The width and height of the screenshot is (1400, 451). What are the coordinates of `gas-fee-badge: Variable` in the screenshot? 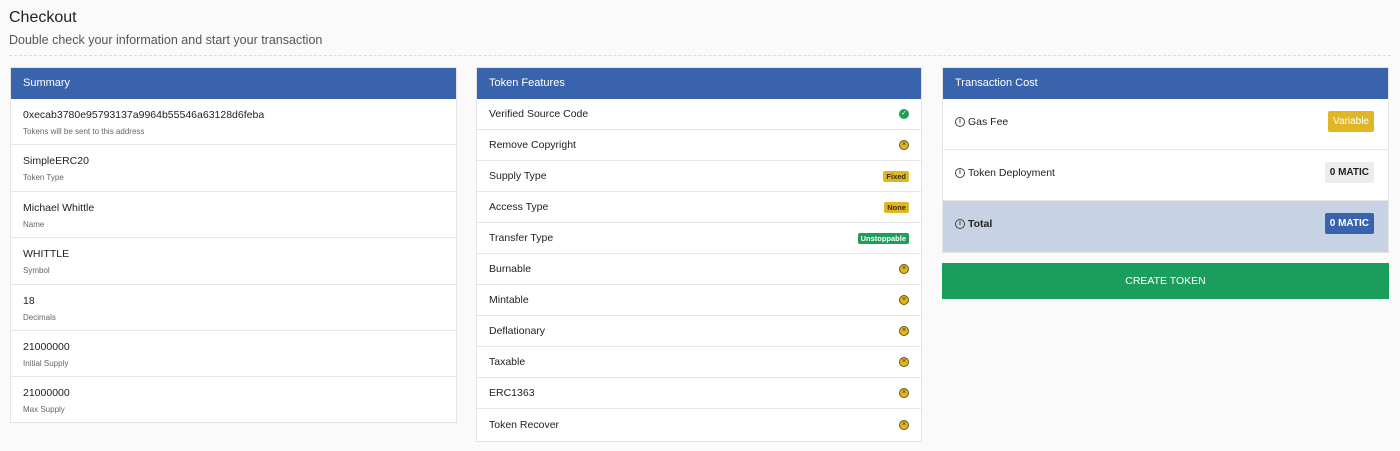 It's located at (1351, 121).